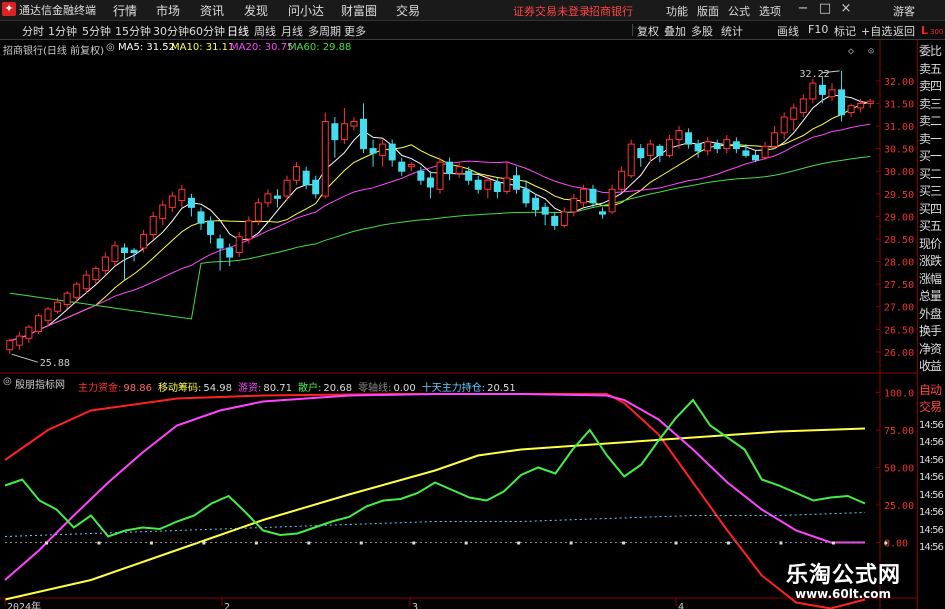  Describe the element at coordinates (770, 11) in the screenshot. I see `tool-xuanxiang: 选项` at that location.